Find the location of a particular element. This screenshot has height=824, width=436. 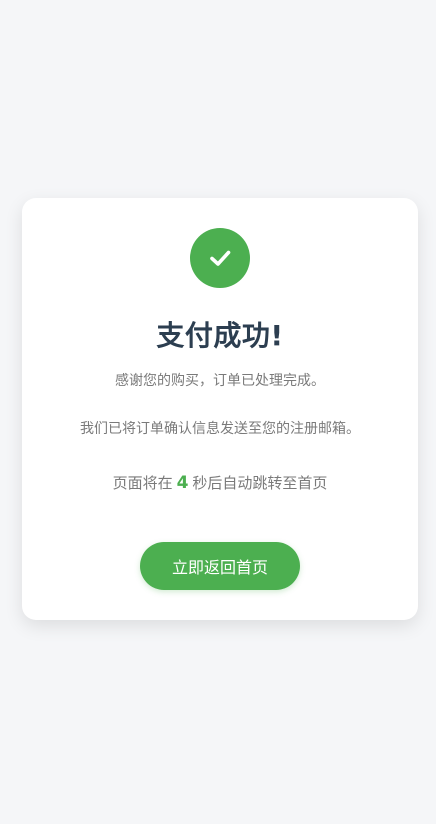

page-title: 支付成功! is located at coordinates (220, 335).